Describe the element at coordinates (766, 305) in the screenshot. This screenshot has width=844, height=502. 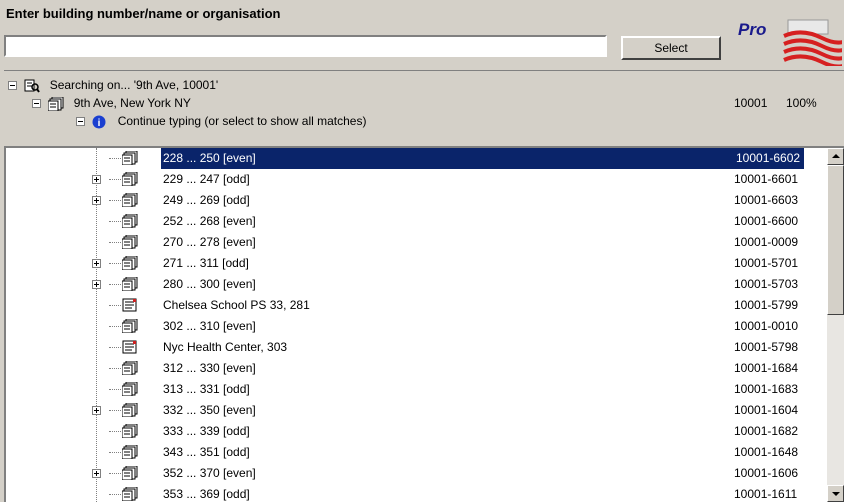
I see `list-item-zip: 10001-5799` at that location.